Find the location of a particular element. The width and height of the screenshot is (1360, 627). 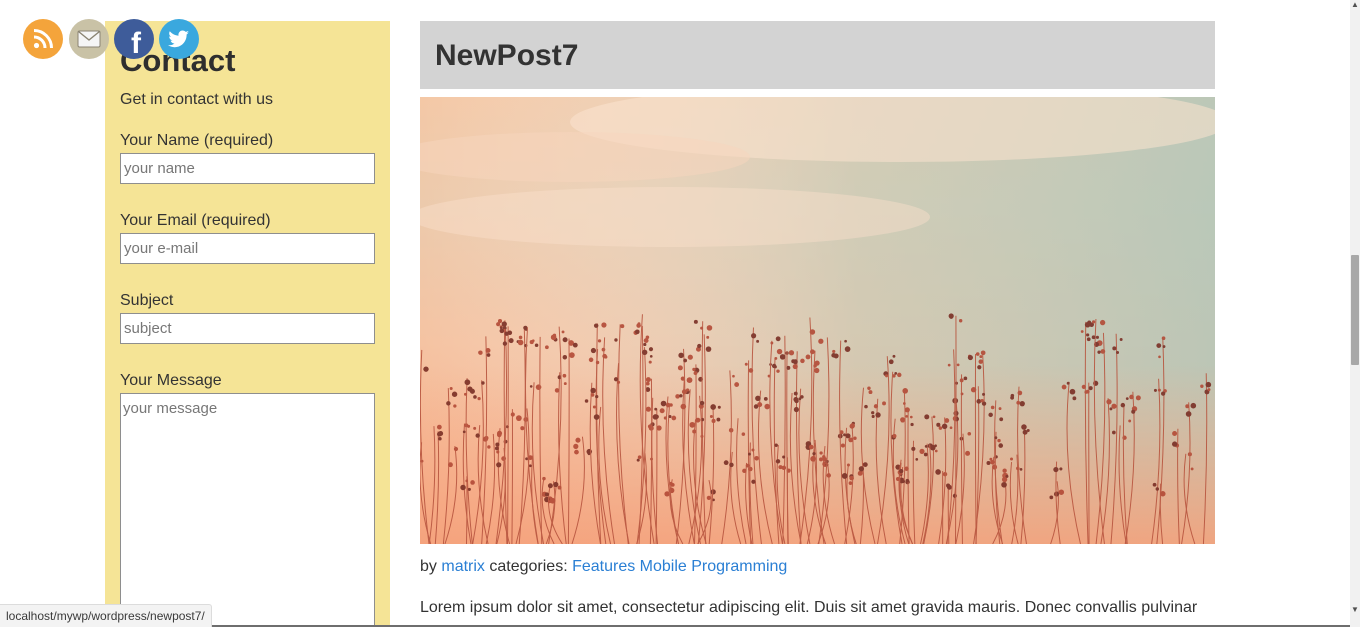

rss-icon is located at coordinates (43, 39).